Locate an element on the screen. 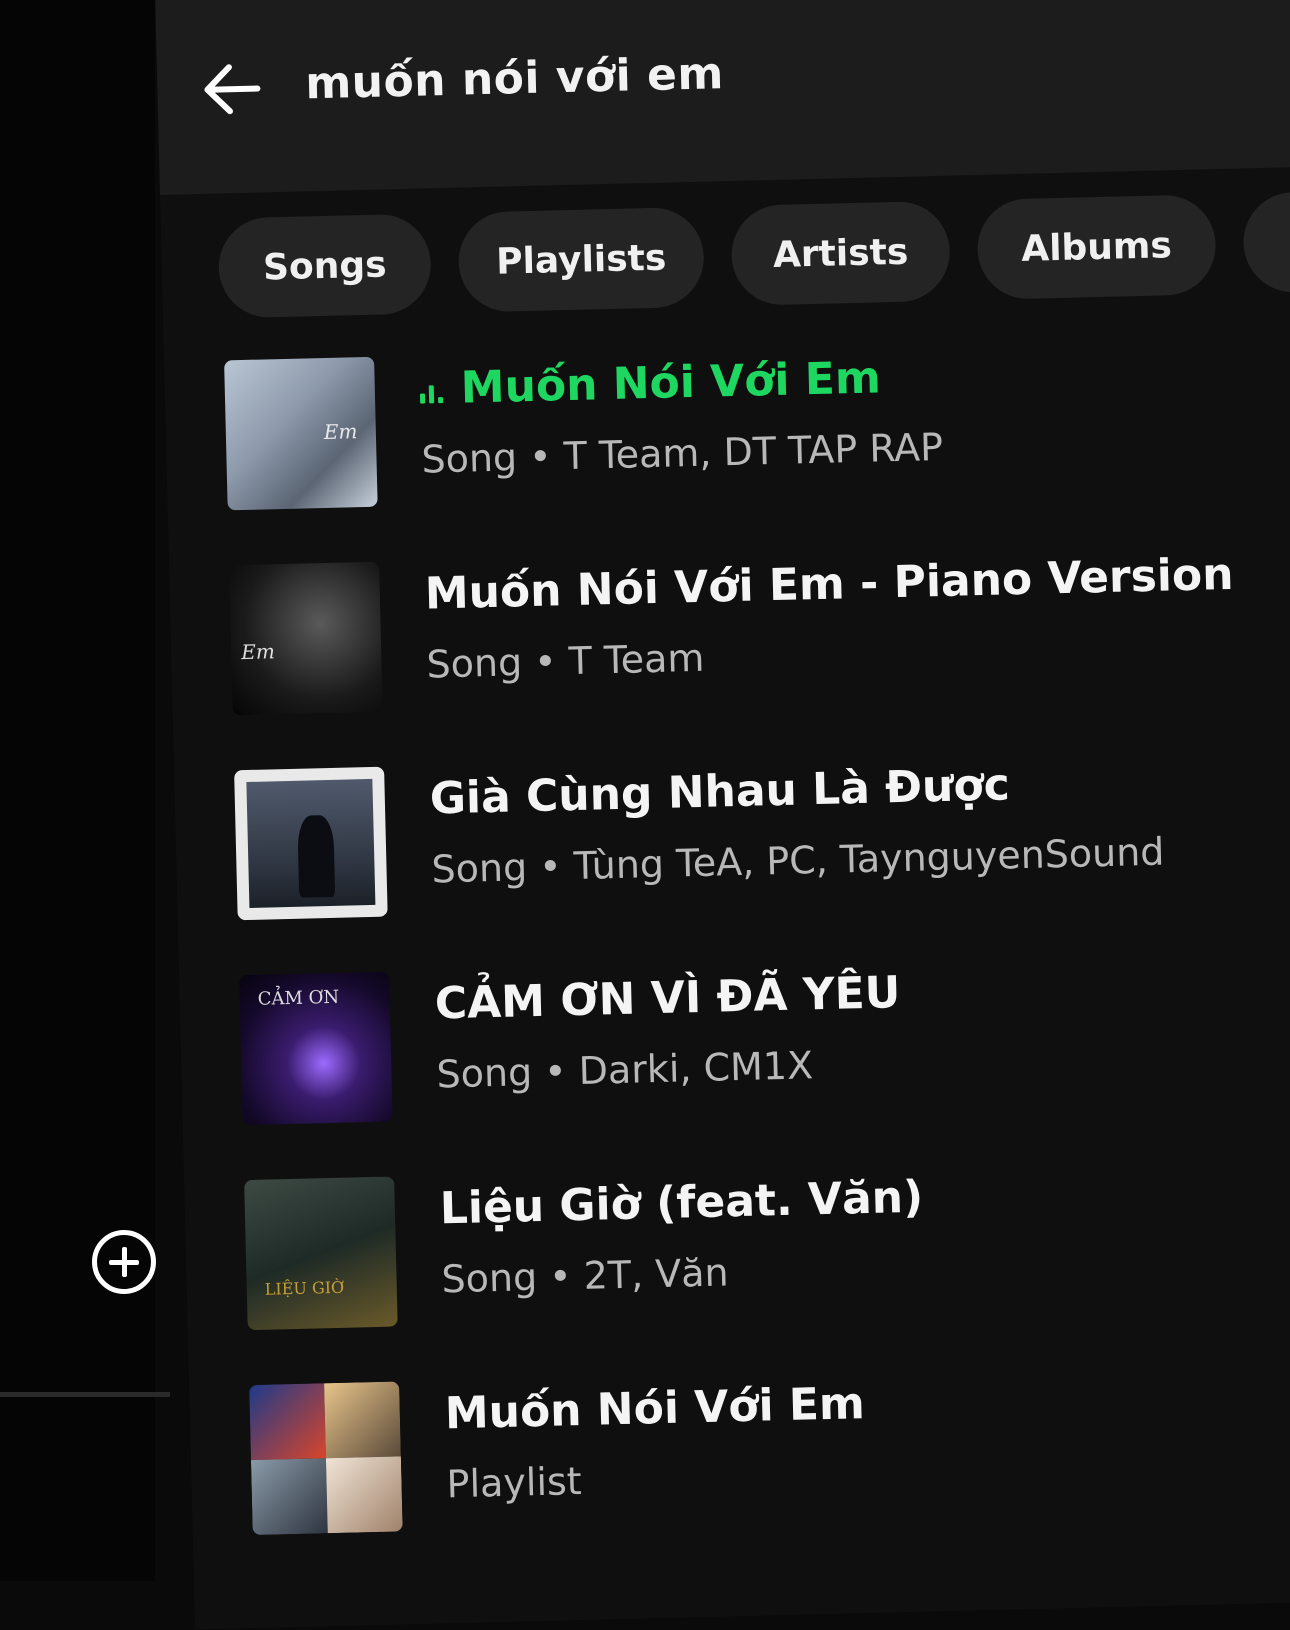 The image size is (1290, 1630). song-title: Muốn Nói Với Em is located at coordinates (650, 383).